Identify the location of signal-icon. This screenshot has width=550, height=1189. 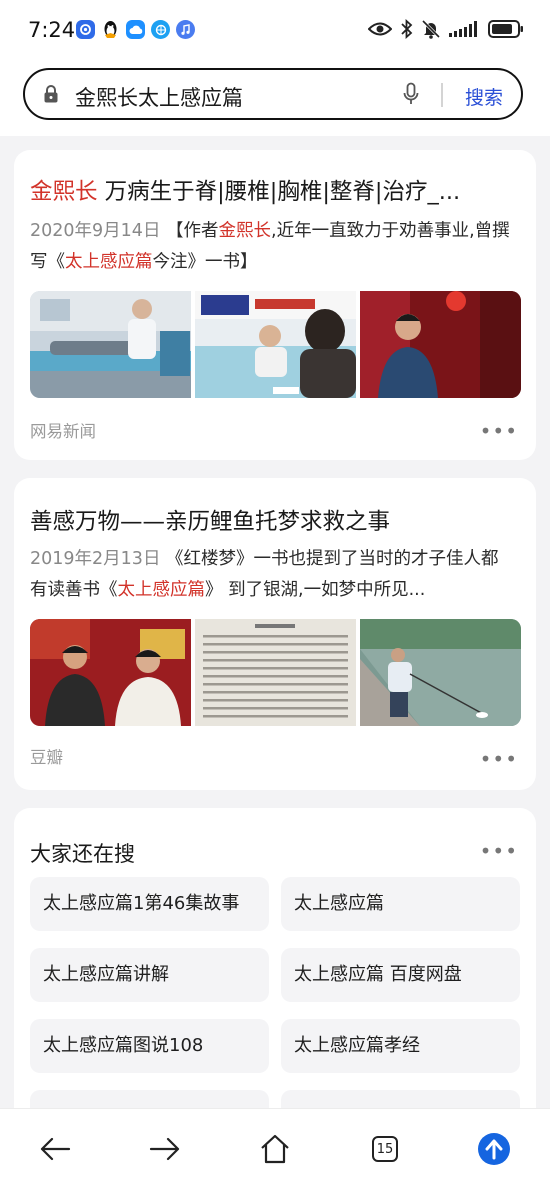
(463, 29).